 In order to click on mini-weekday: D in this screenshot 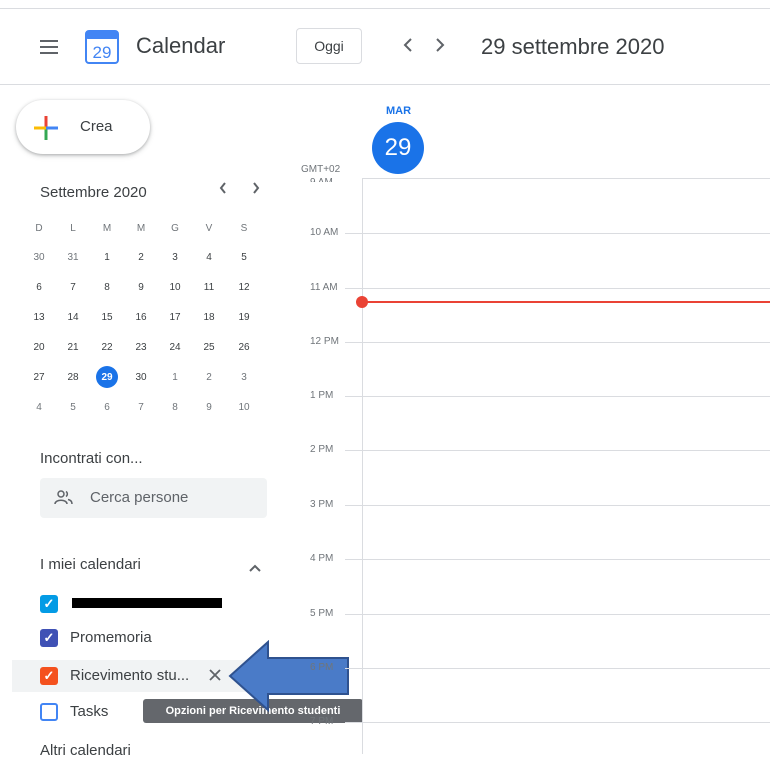, I will do `click(39, 228)`.